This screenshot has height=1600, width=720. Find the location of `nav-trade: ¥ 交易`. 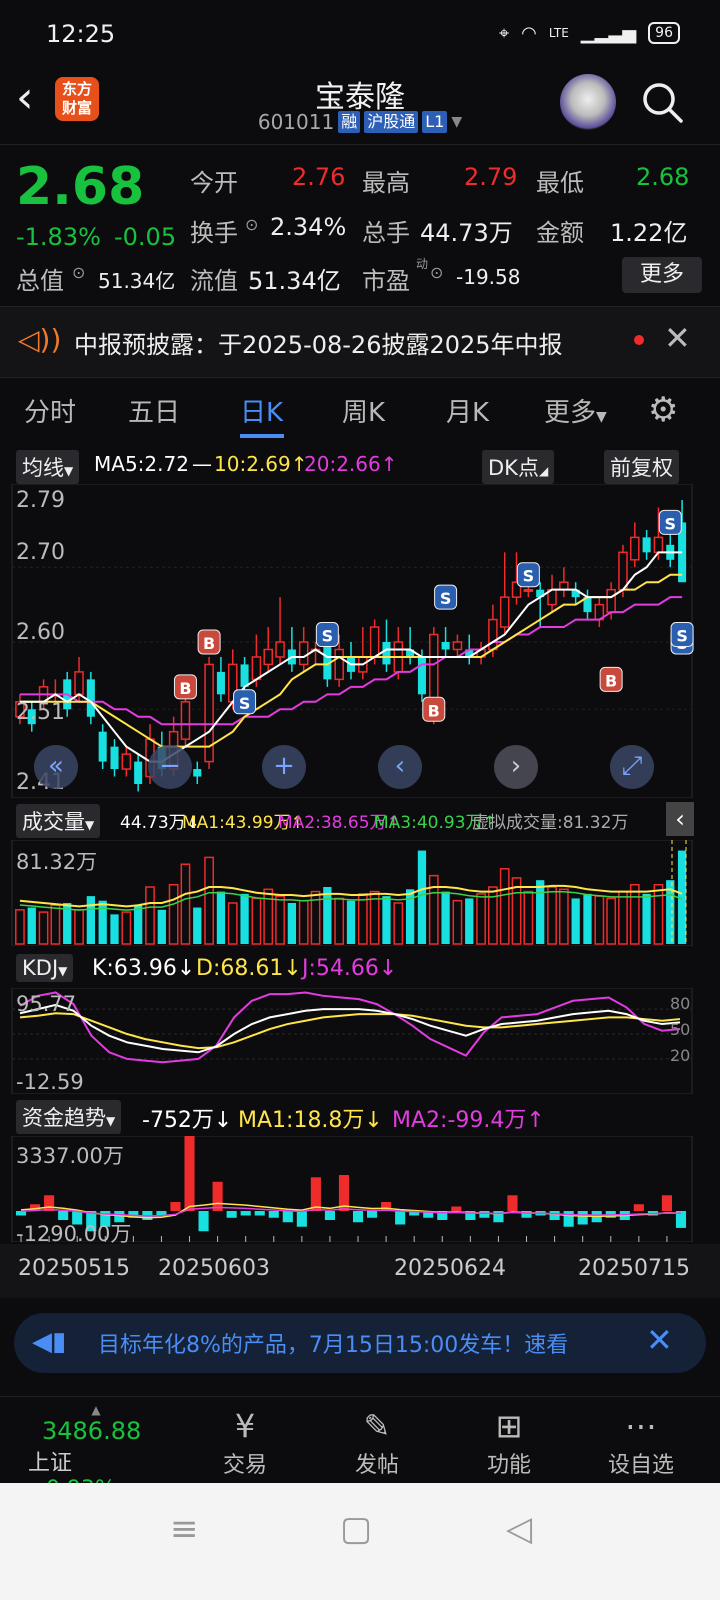

nav-trade: ¥ 交易 is located at coordinates (245, 1442).